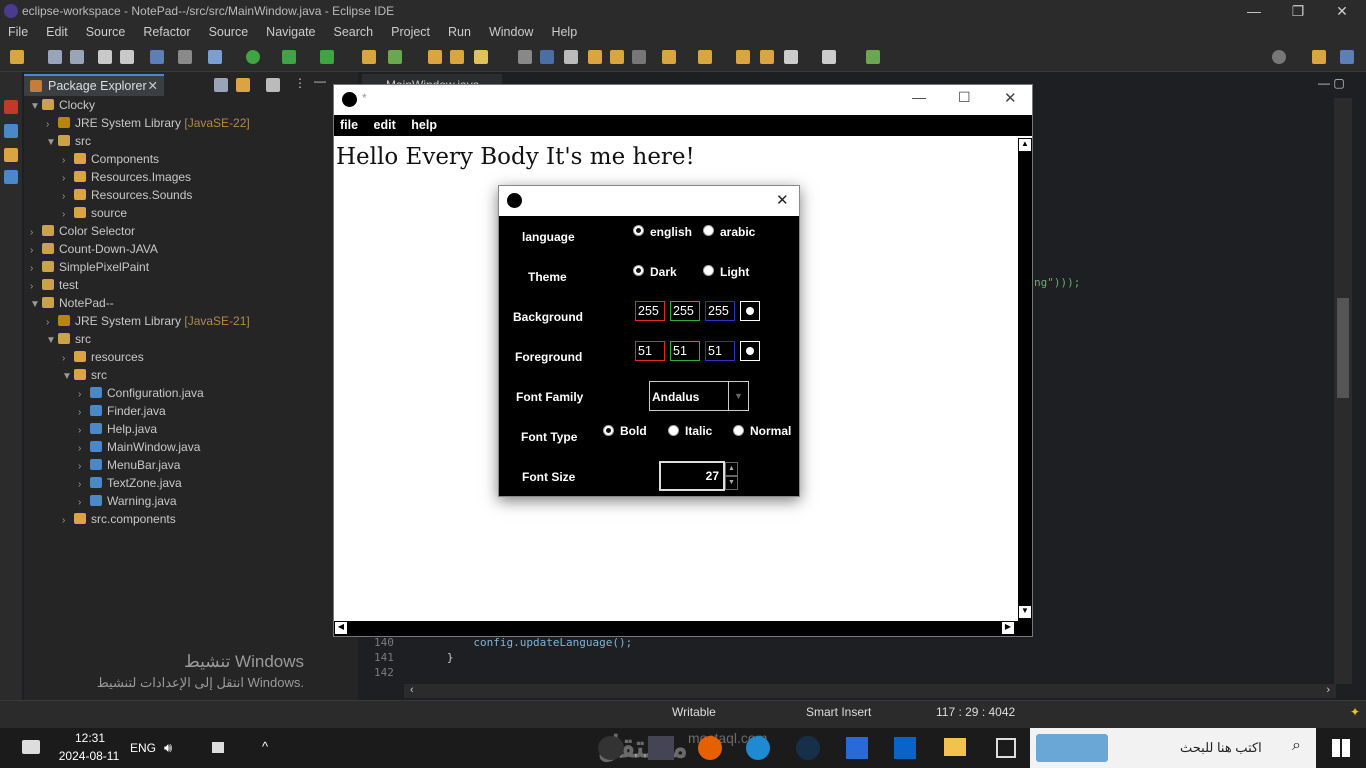 This screenshot has height=768, width=1366. I want to click on tree-item-help: › Help.java, so click(117, 429).